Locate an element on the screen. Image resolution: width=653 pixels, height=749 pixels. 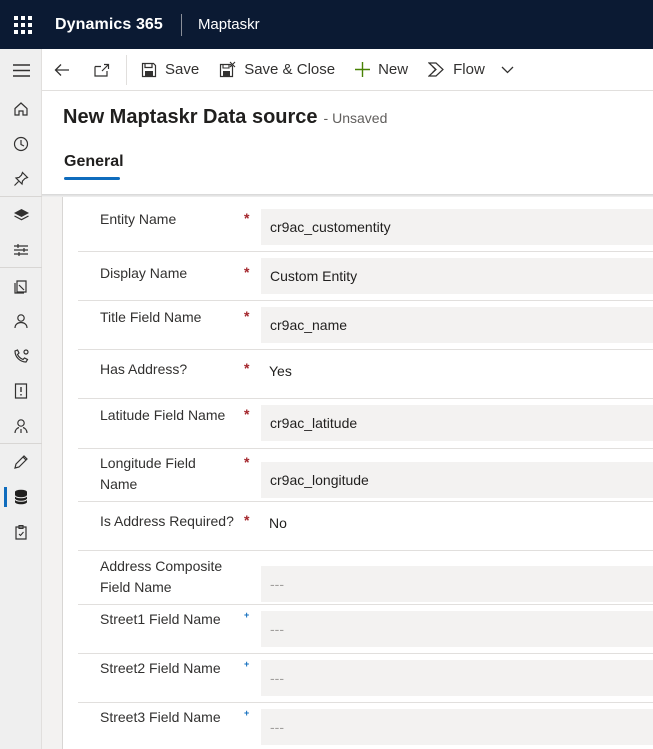
nav-edit is located at coordinates (21, 461).